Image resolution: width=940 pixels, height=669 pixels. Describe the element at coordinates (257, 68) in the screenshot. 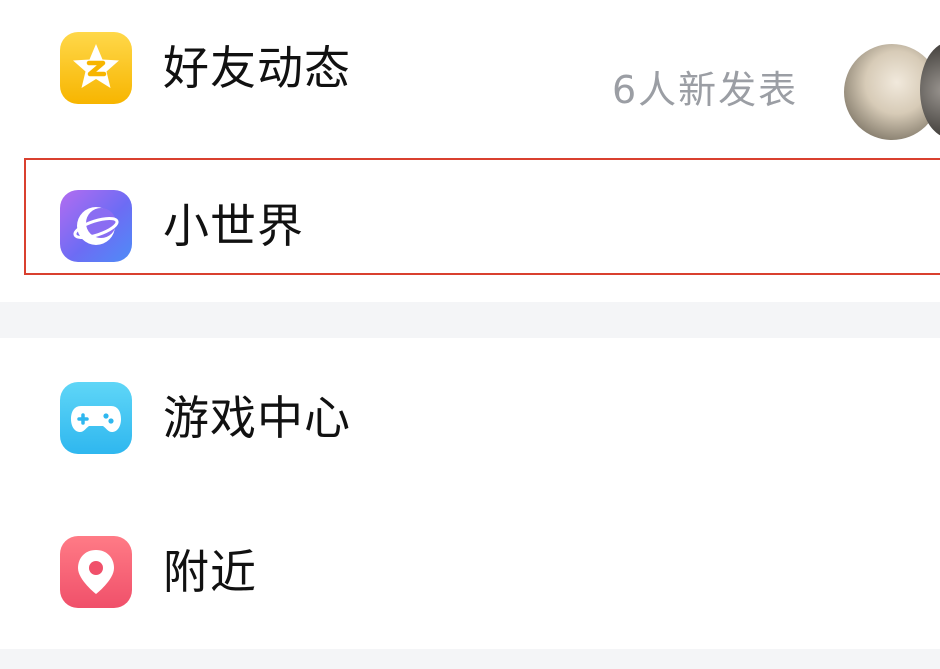

I see `menu-item-label: 好友动态` at that location.